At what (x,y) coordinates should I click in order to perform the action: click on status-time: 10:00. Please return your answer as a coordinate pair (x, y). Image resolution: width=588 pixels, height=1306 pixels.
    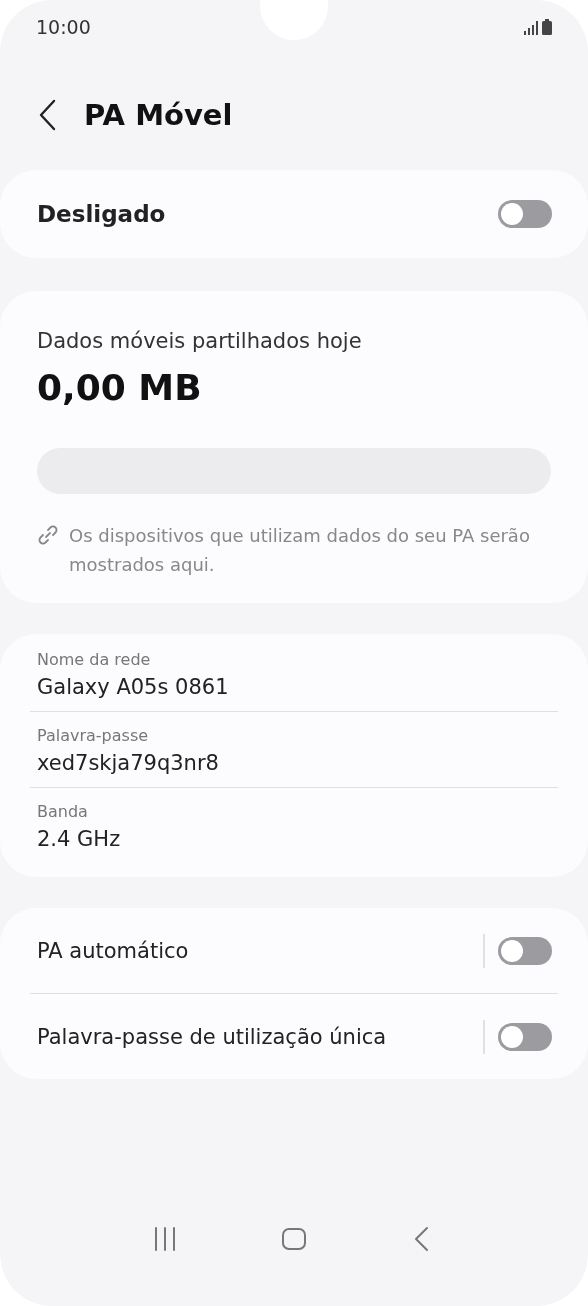
    Looking at the image, I should click on (63, 27).